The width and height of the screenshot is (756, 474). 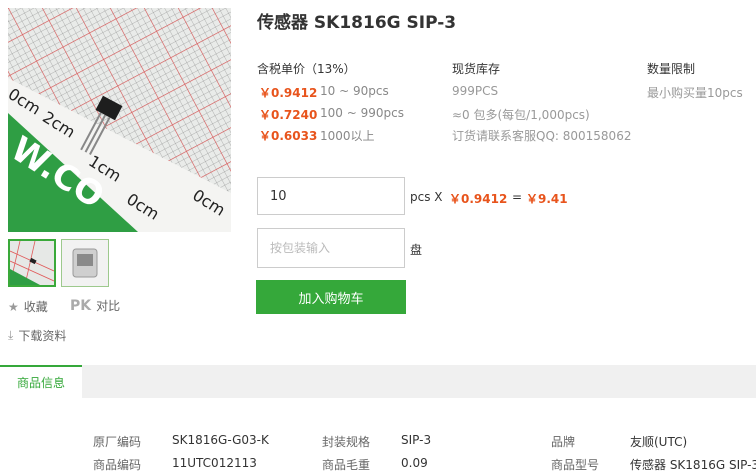 What do you see at coordinates (331, 248) in the screenshot?
I see `package-input` at bounding box center [331, 248].